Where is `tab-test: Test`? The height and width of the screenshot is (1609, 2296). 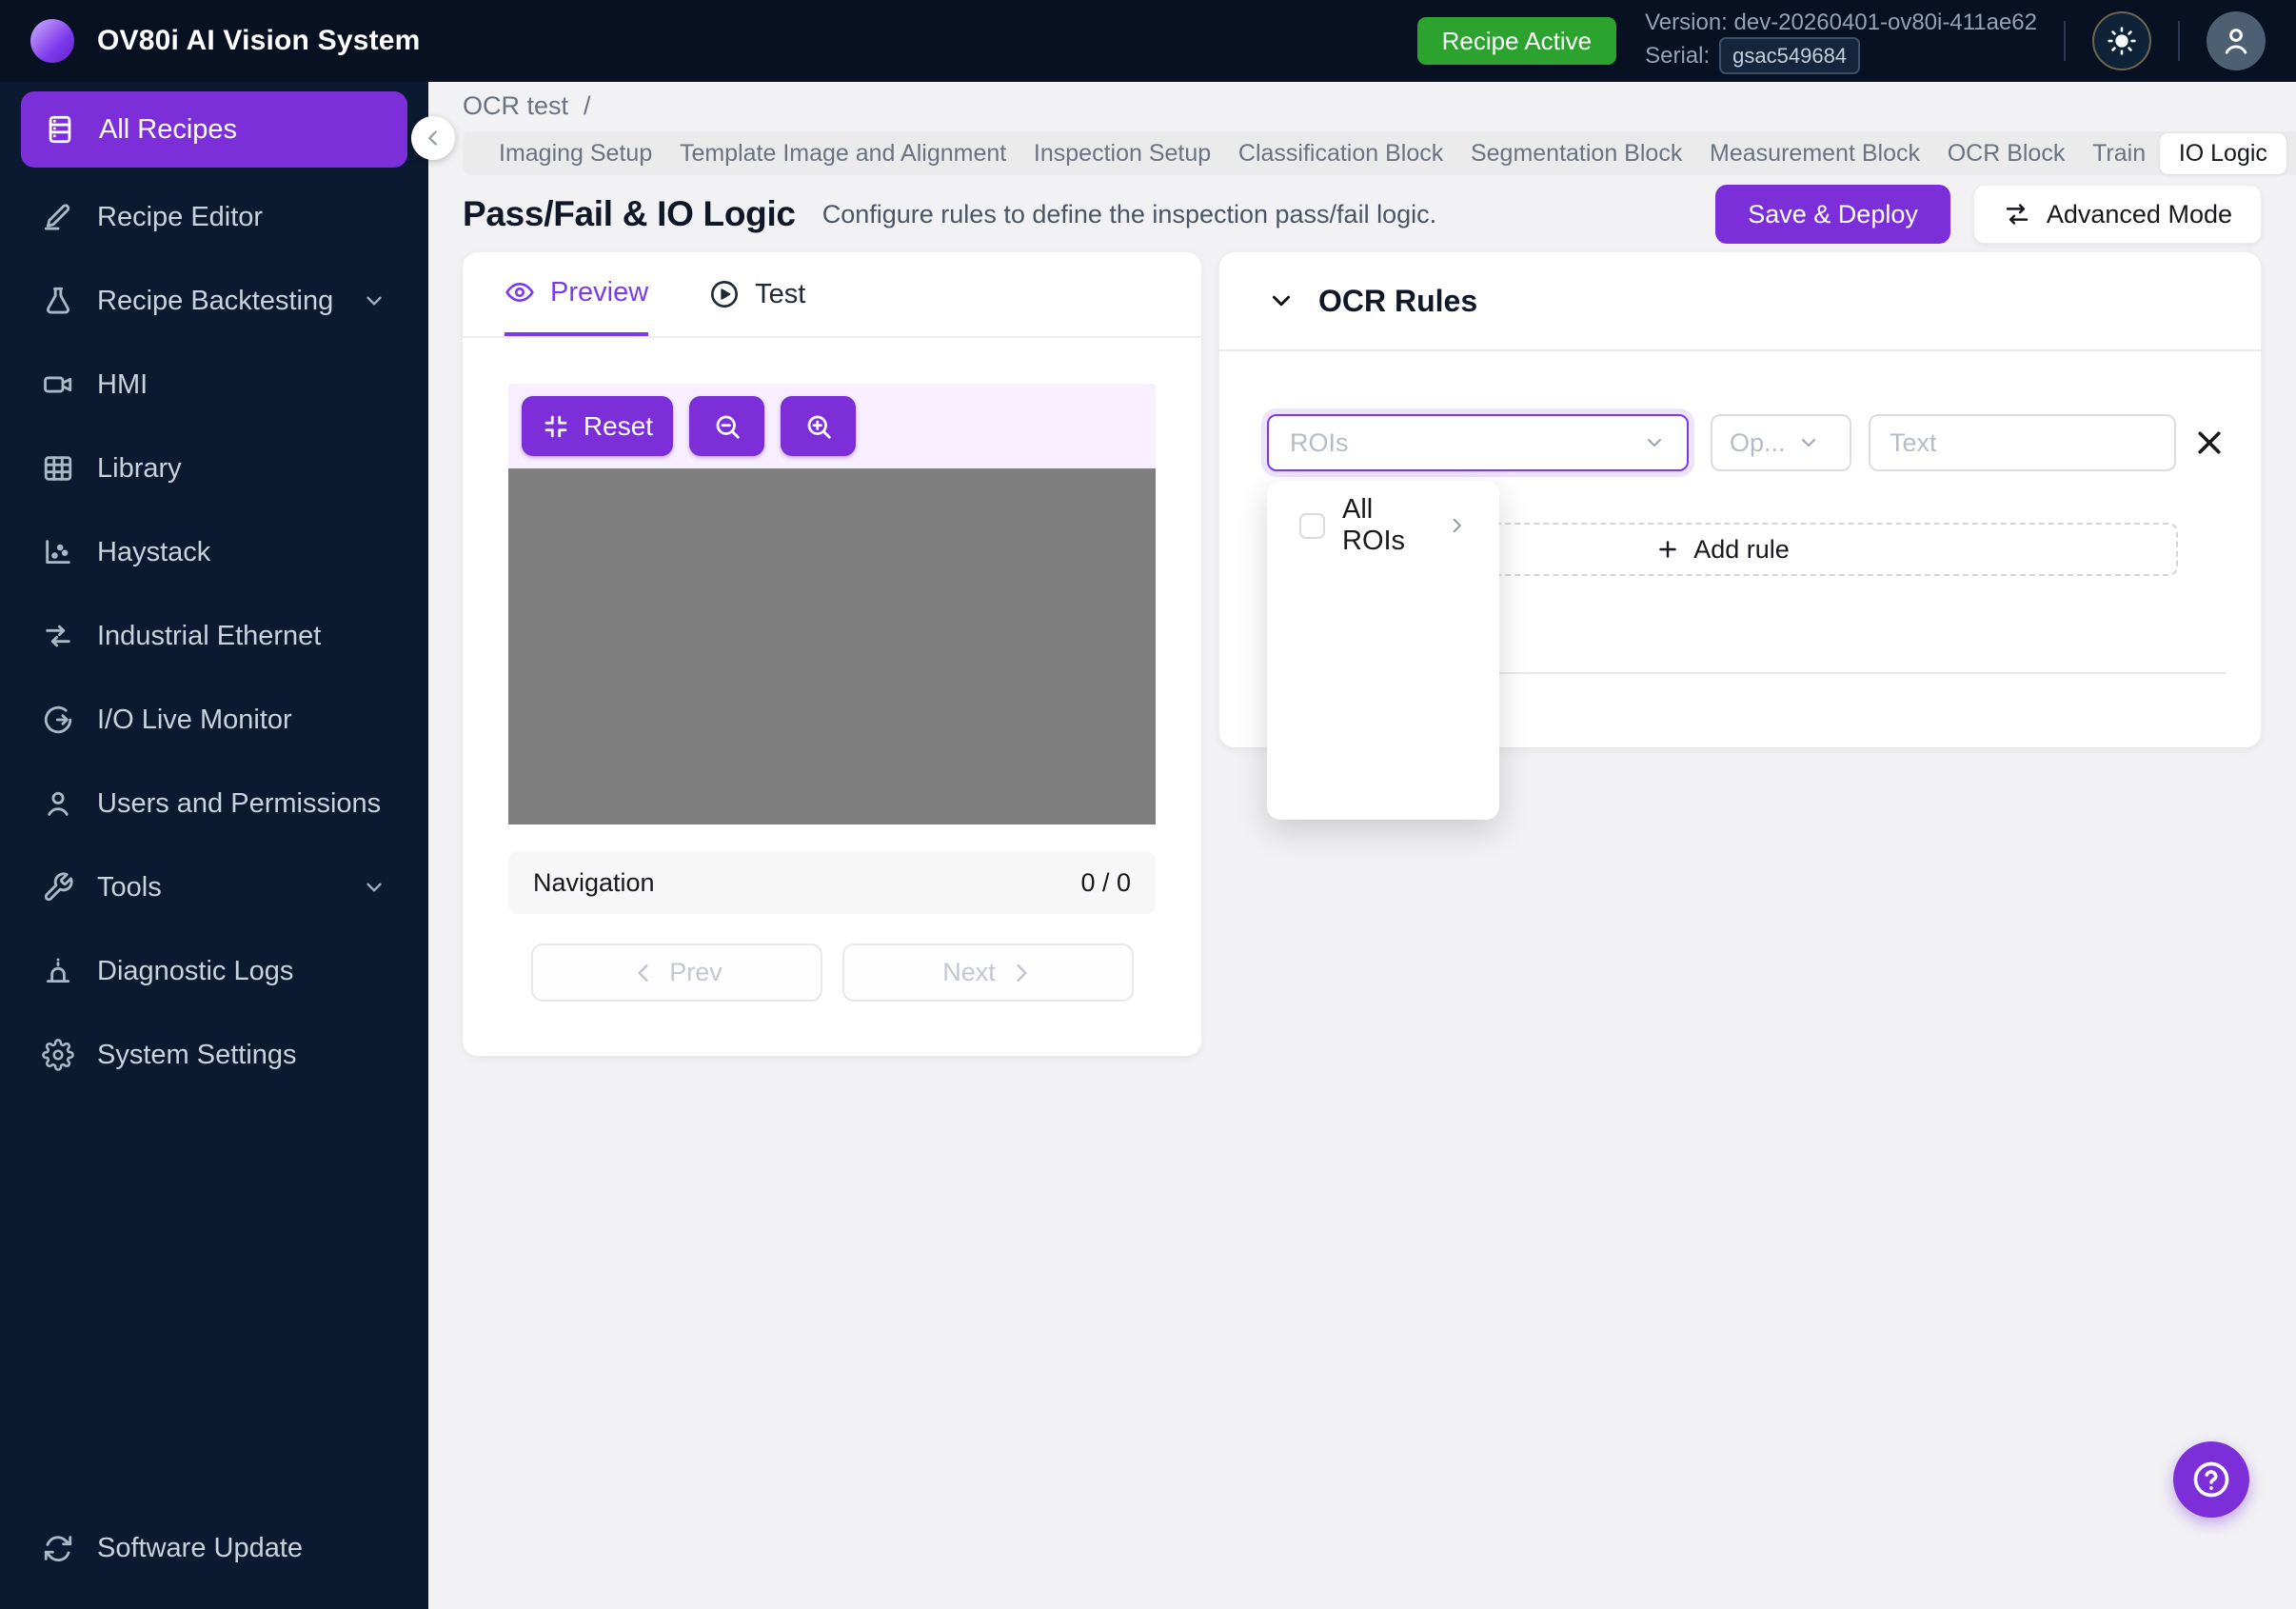
tab-test: Test is located at coordinates (757, 294).